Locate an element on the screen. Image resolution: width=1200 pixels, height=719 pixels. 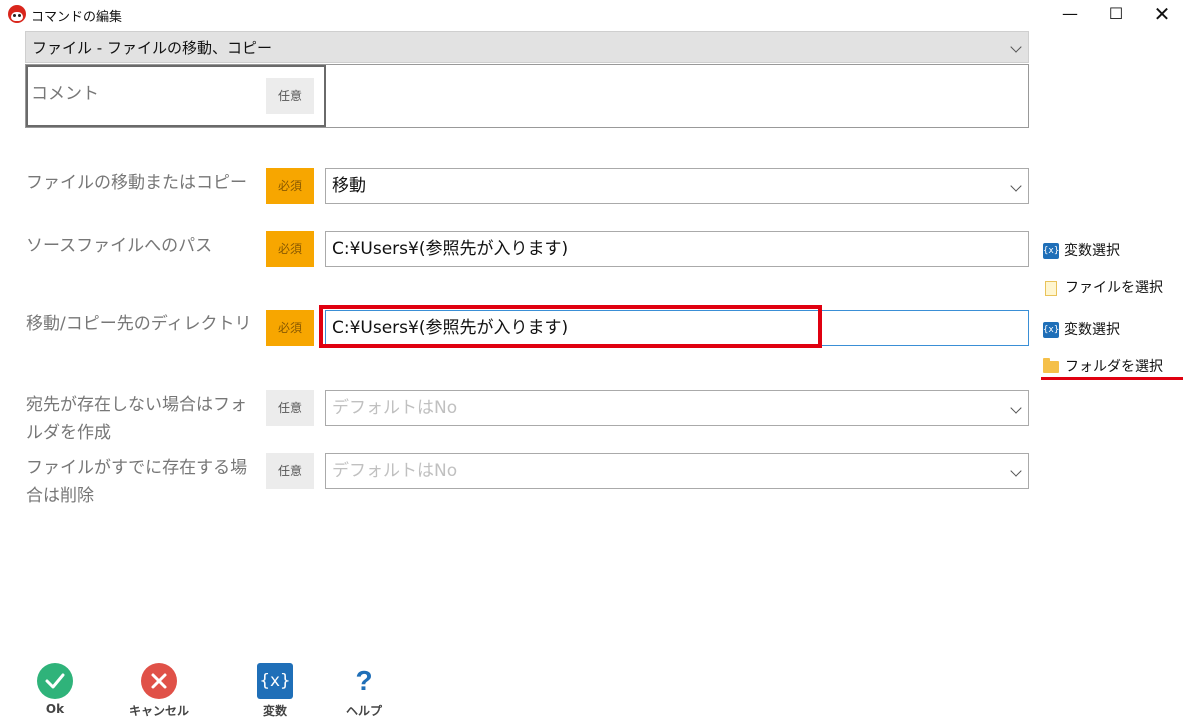
check-icon is located at coordinates (55, 681).